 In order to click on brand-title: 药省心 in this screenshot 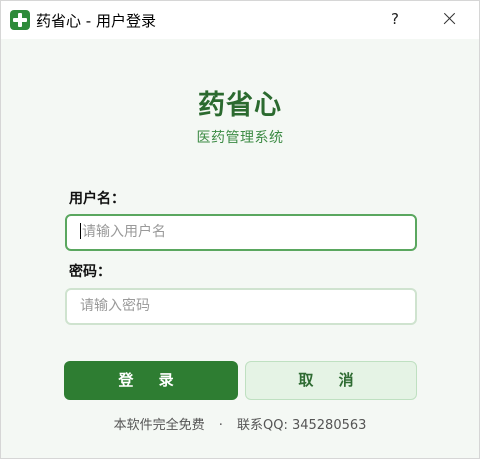, I will do `click(240, 105)`.